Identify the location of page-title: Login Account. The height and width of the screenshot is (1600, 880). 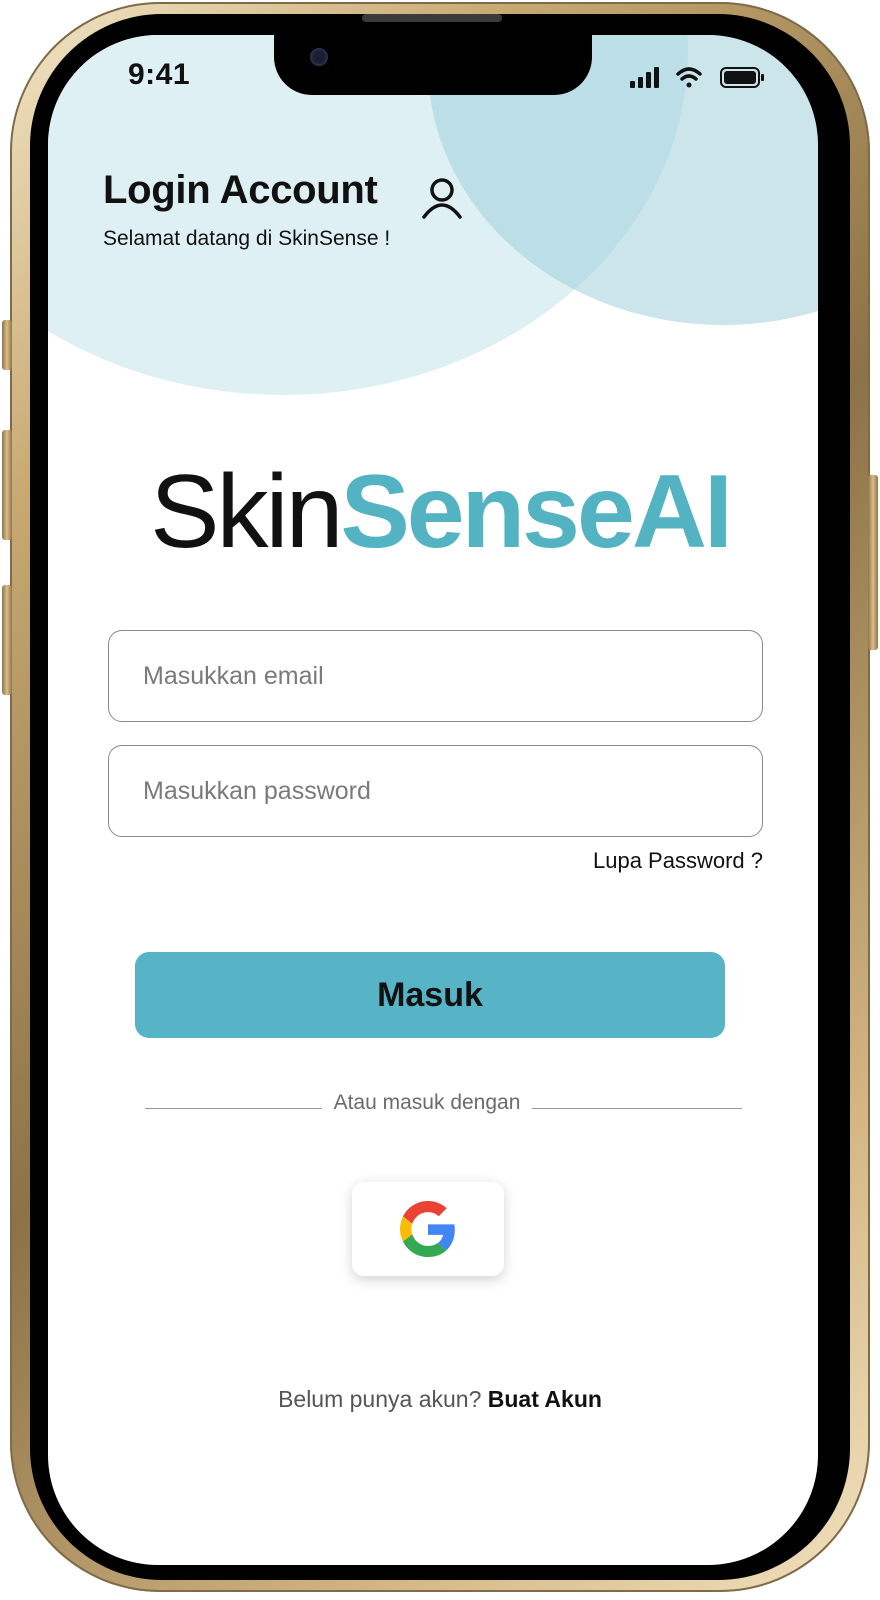
(240, 190).